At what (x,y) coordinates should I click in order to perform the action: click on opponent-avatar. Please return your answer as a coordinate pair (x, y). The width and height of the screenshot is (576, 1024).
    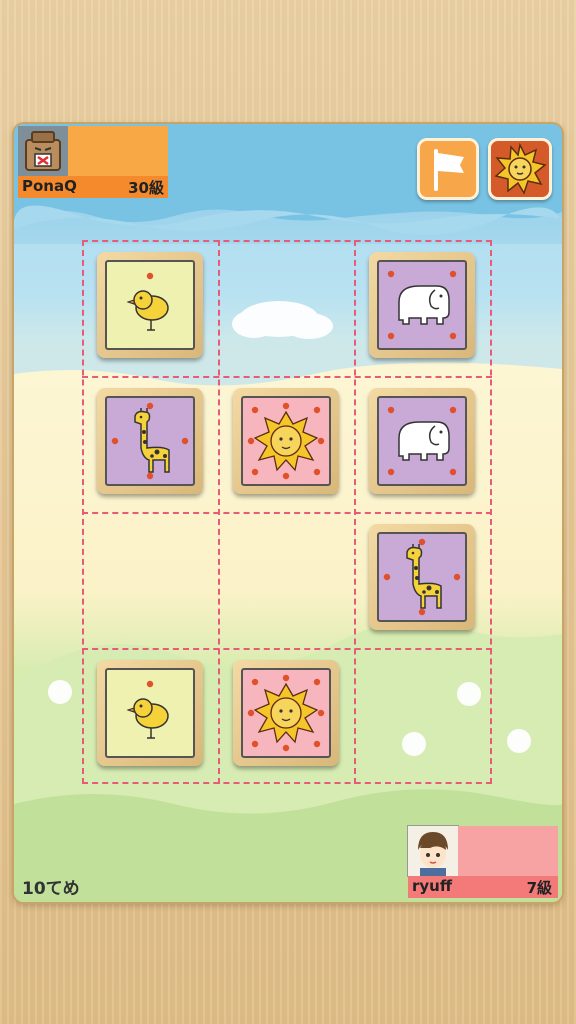
    Looking at the image, I should click on (43, 151).